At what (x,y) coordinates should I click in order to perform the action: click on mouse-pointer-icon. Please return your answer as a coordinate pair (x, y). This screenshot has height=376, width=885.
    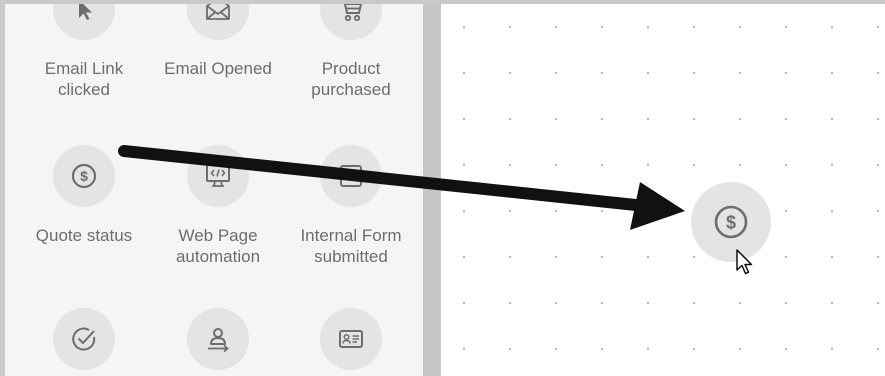
    Looking at the image, I should click on (744, 262).